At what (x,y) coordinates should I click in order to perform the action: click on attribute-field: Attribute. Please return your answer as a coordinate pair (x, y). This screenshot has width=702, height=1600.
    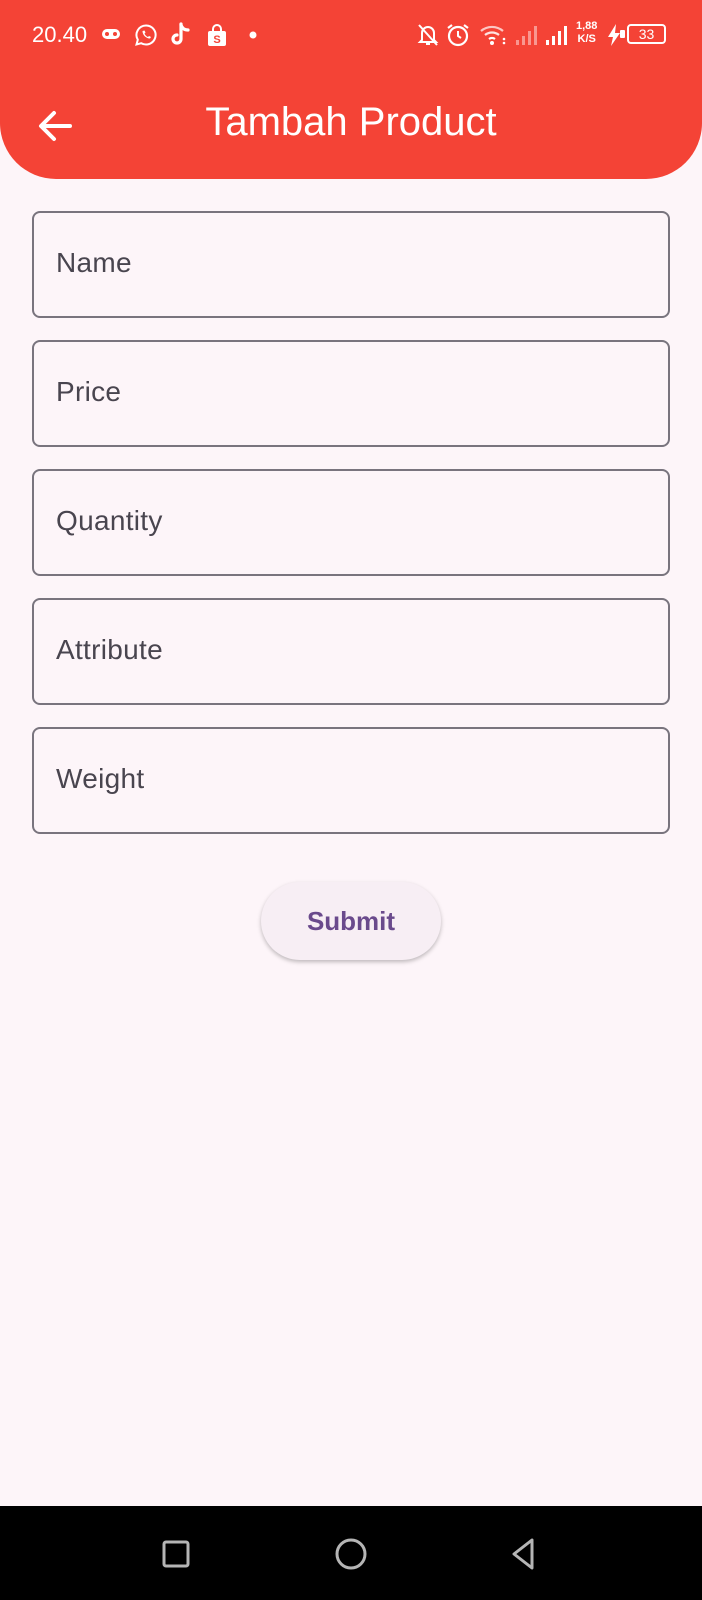
    Looking at the image, I should click on (351, 651).